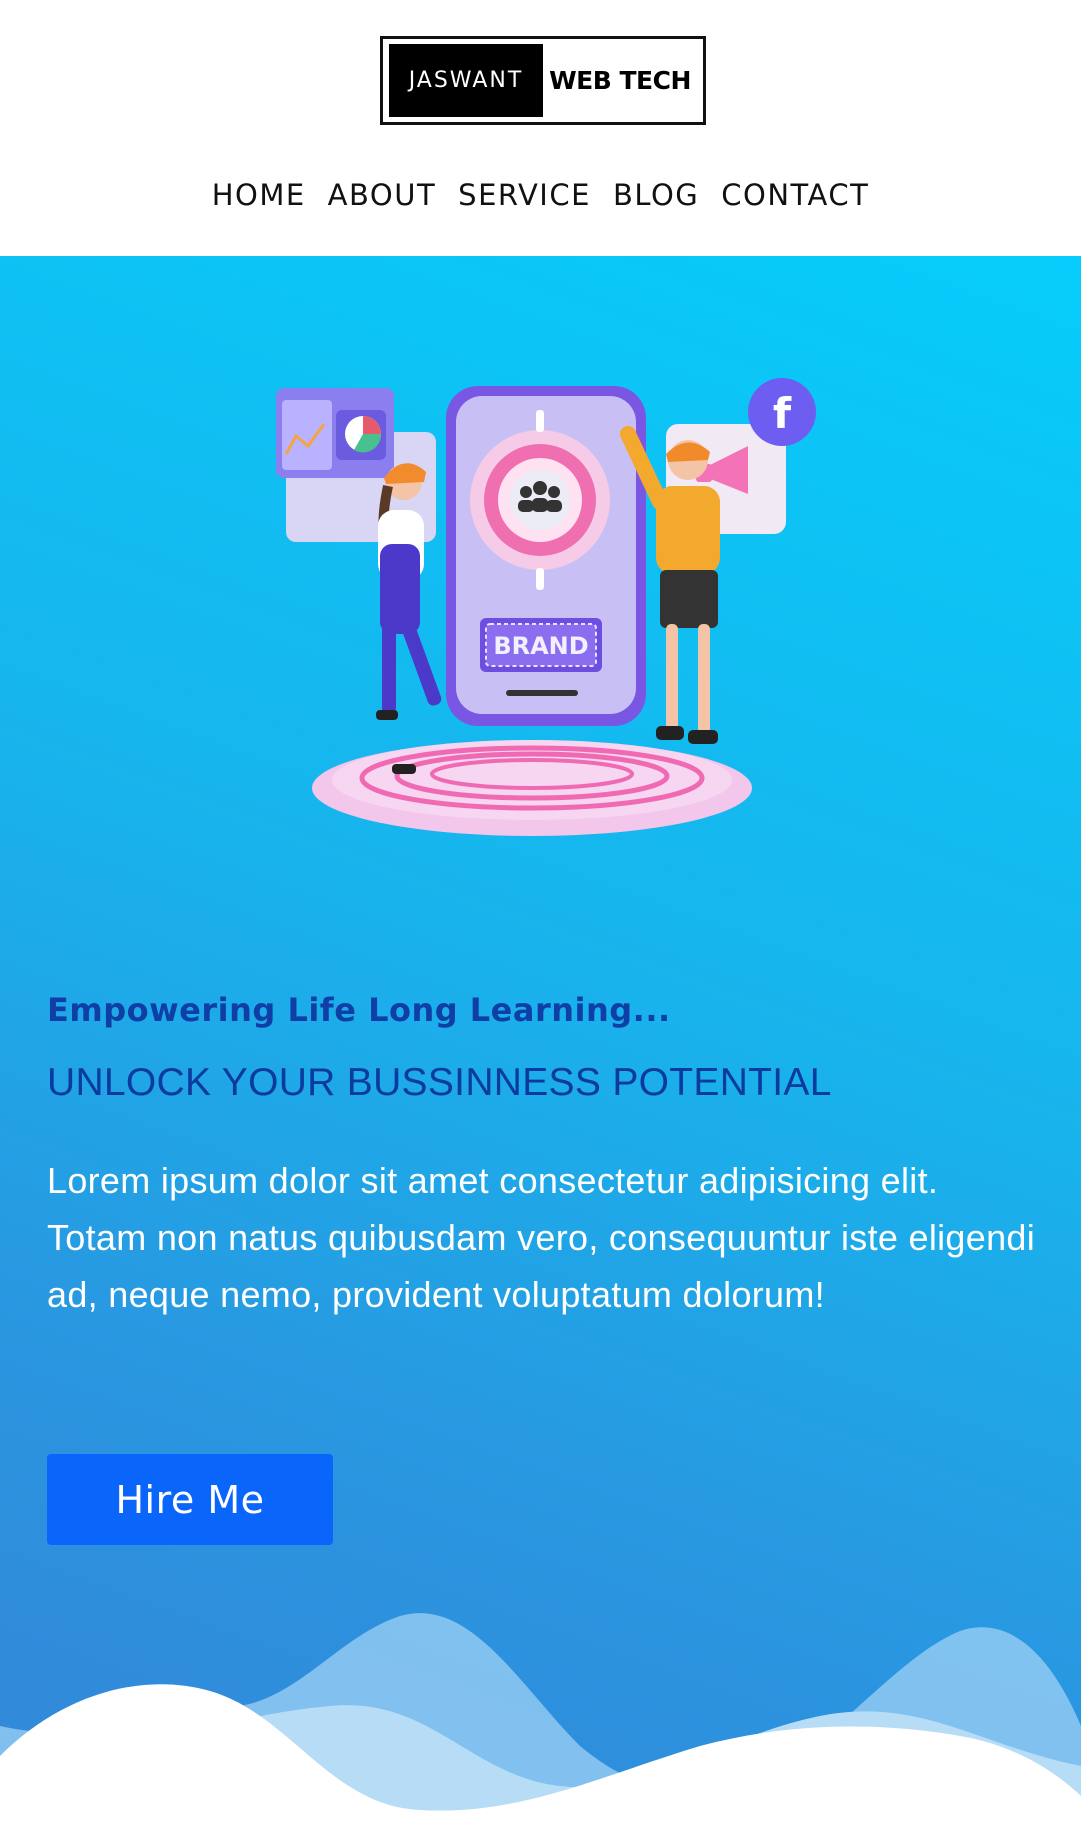  I want to click on logo-left-text: JASWANT, so click(466, 80).